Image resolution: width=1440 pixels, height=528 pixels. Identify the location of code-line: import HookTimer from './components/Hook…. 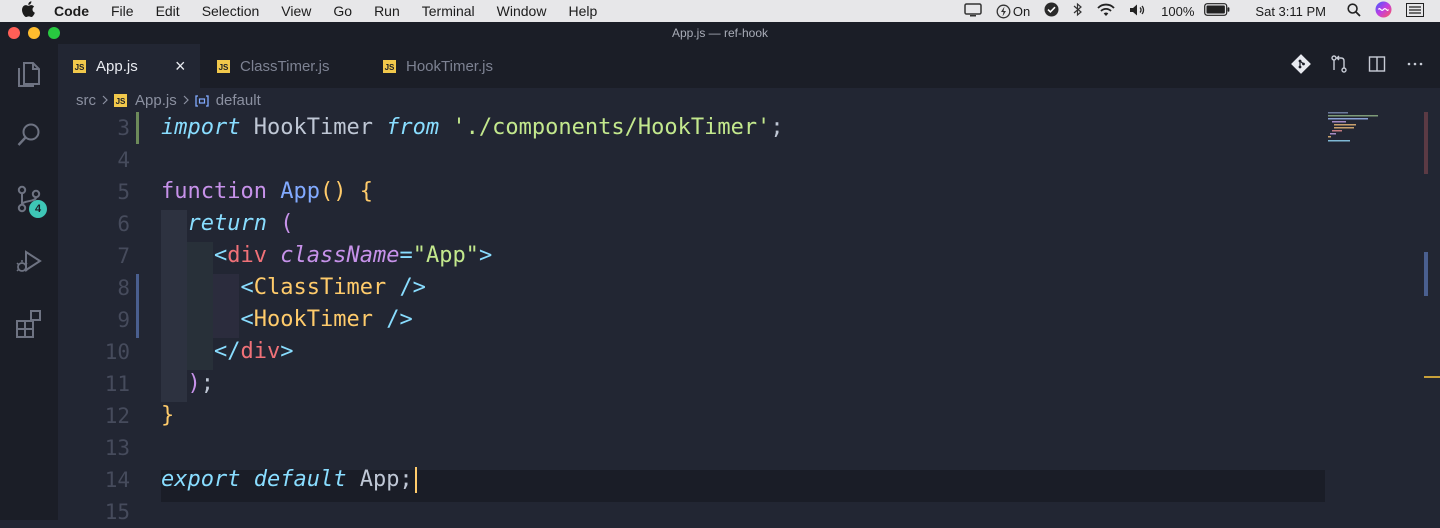
(472, 128).